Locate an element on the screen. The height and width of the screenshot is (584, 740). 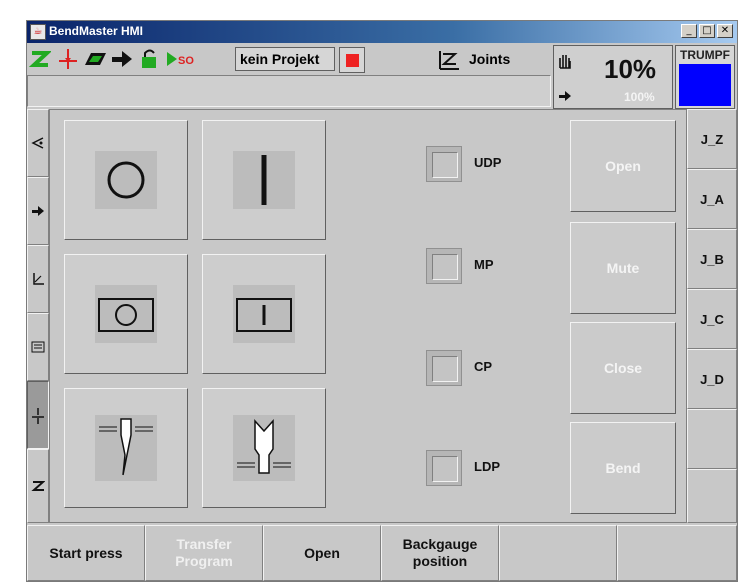
symbol-bar-button is located at coordinates (264, 180).